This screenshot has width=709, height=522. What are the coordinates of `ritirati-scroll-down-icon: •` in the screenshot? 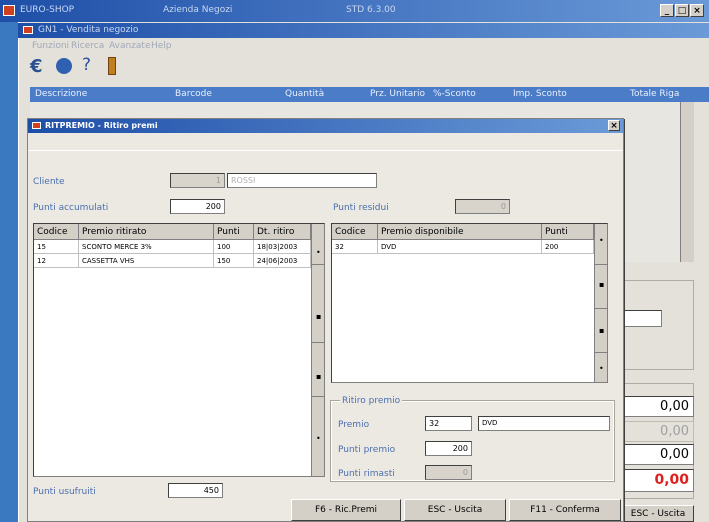 It's located at (318, 438).